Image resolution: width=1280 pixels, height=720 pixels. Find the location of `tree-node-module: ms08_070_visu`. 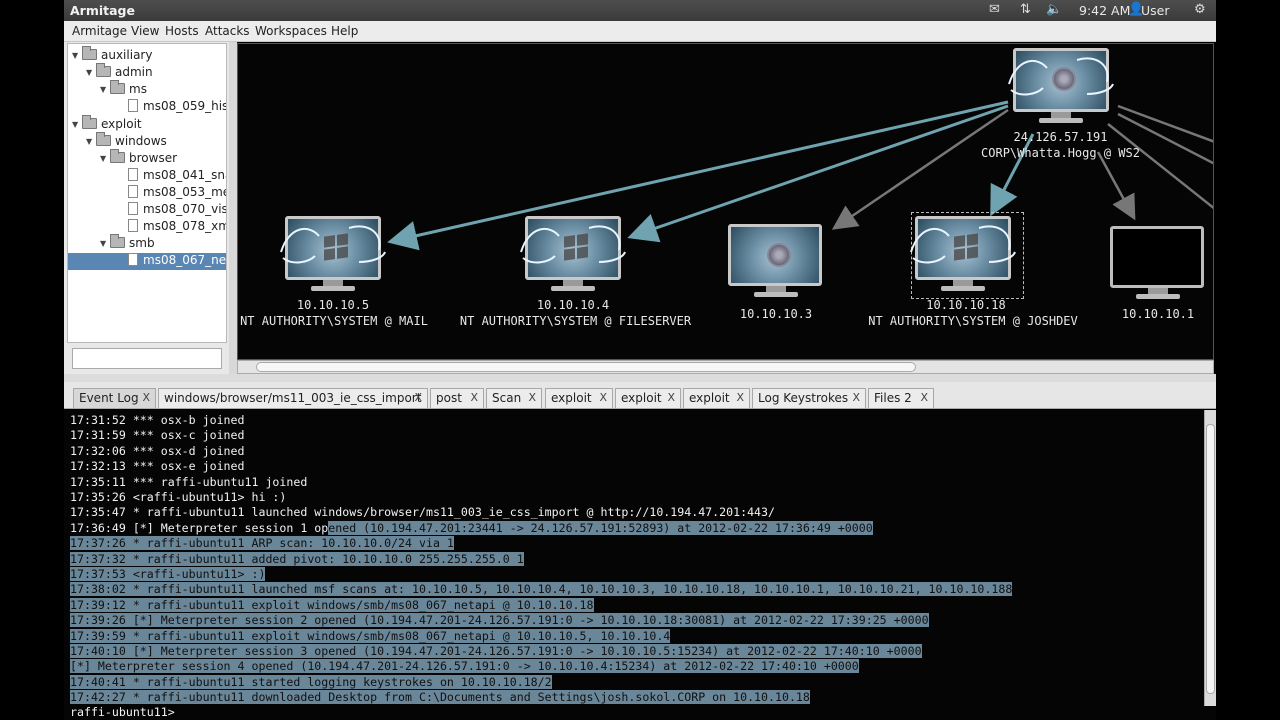

tree-node-module: ms08_070_visu is located at coordinates (177, 210).